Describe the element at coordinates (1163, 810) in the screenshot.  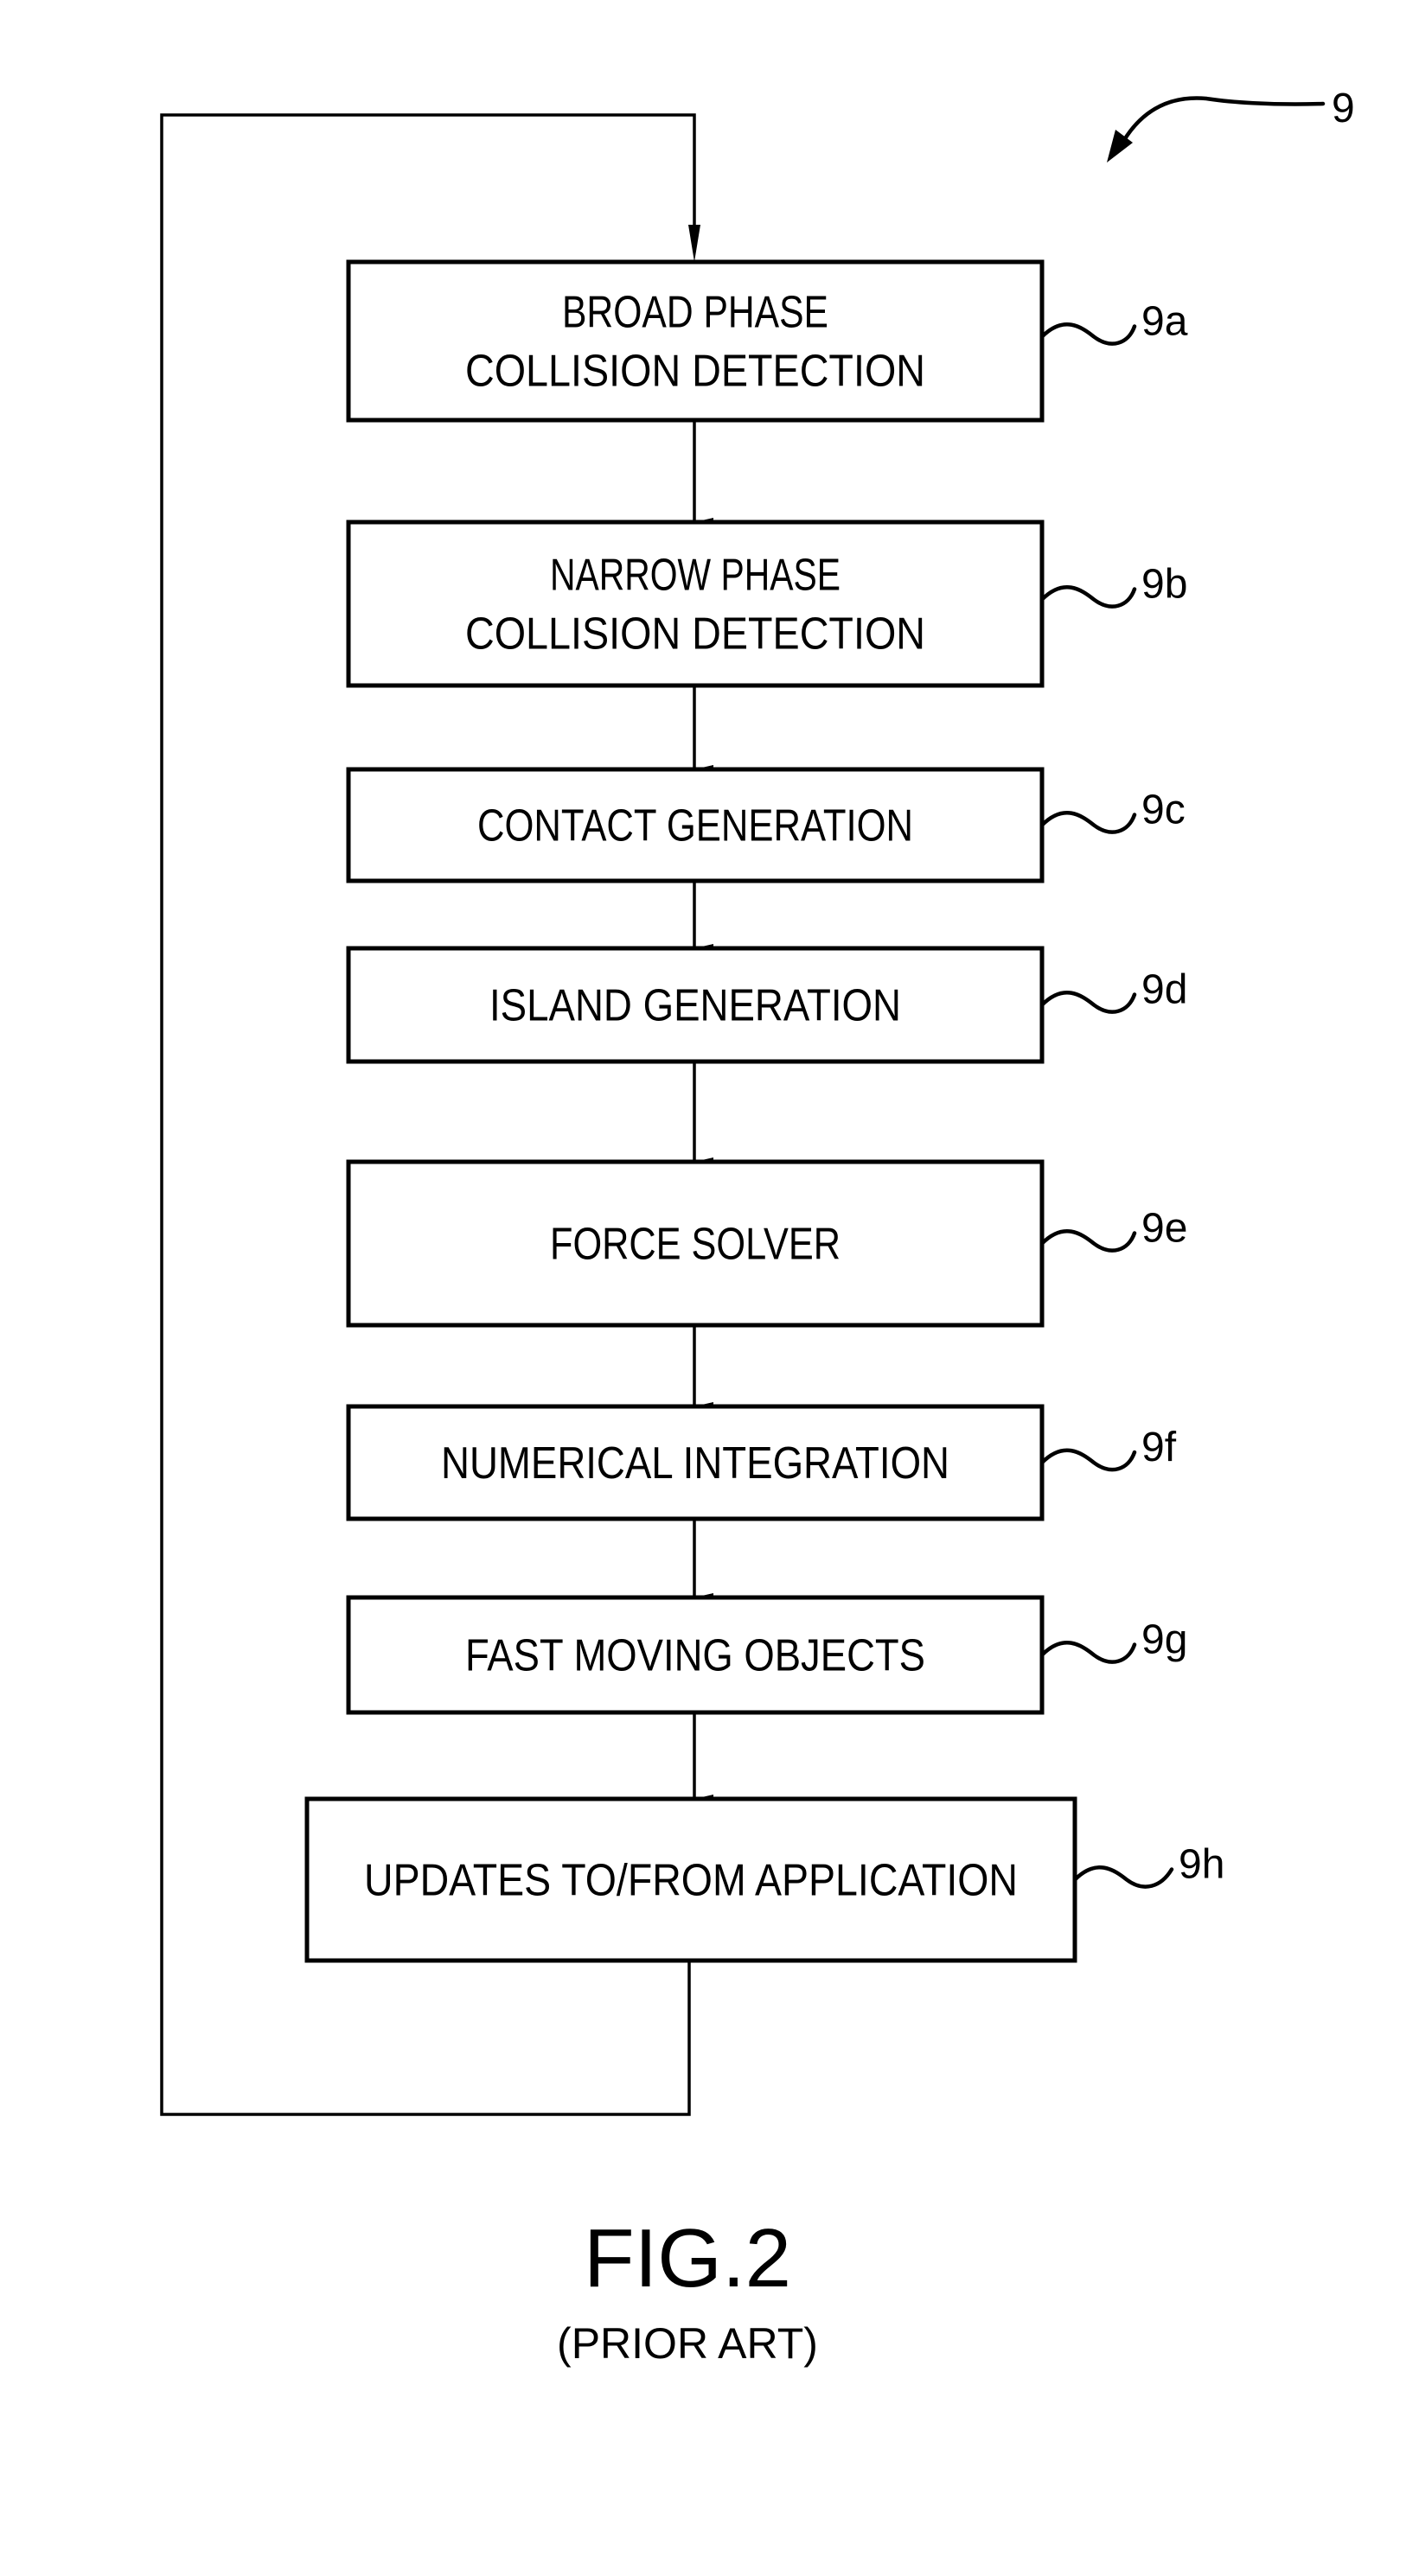
I see `reference-label: 9c` at that location.